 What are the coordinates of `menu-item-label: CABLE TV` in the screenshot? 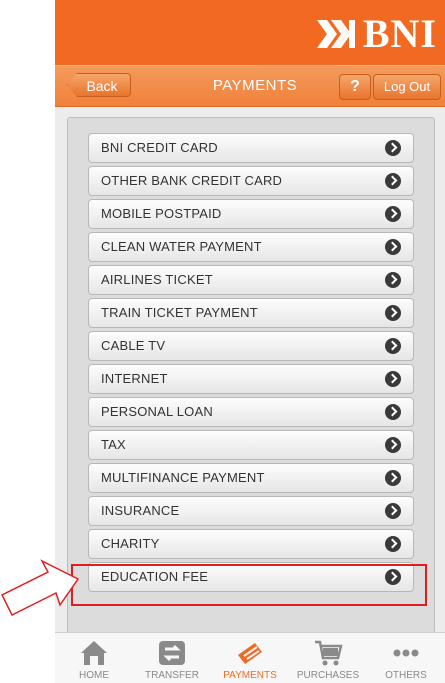 It's located at (133, 345).